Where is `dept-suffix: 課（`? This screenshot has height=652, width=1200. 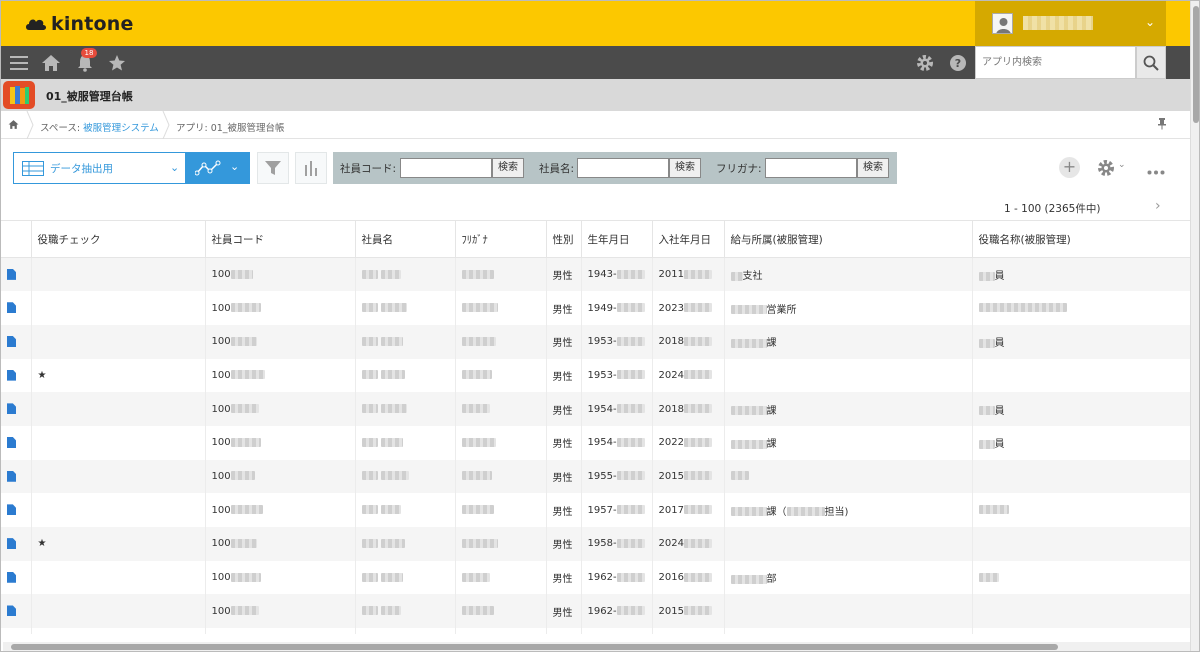
dept-suffix: 課（ is located at coordinates (776, 512).